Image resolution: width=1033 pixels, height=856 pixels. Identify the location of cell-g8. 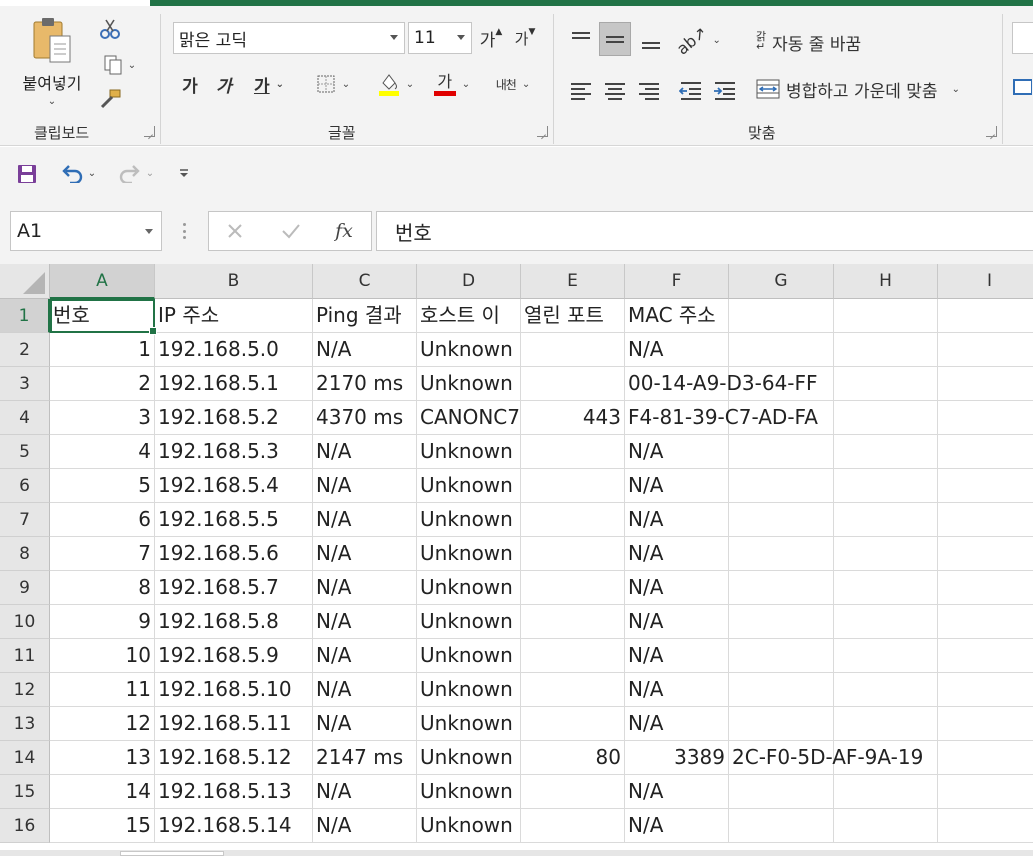
(781, 554).